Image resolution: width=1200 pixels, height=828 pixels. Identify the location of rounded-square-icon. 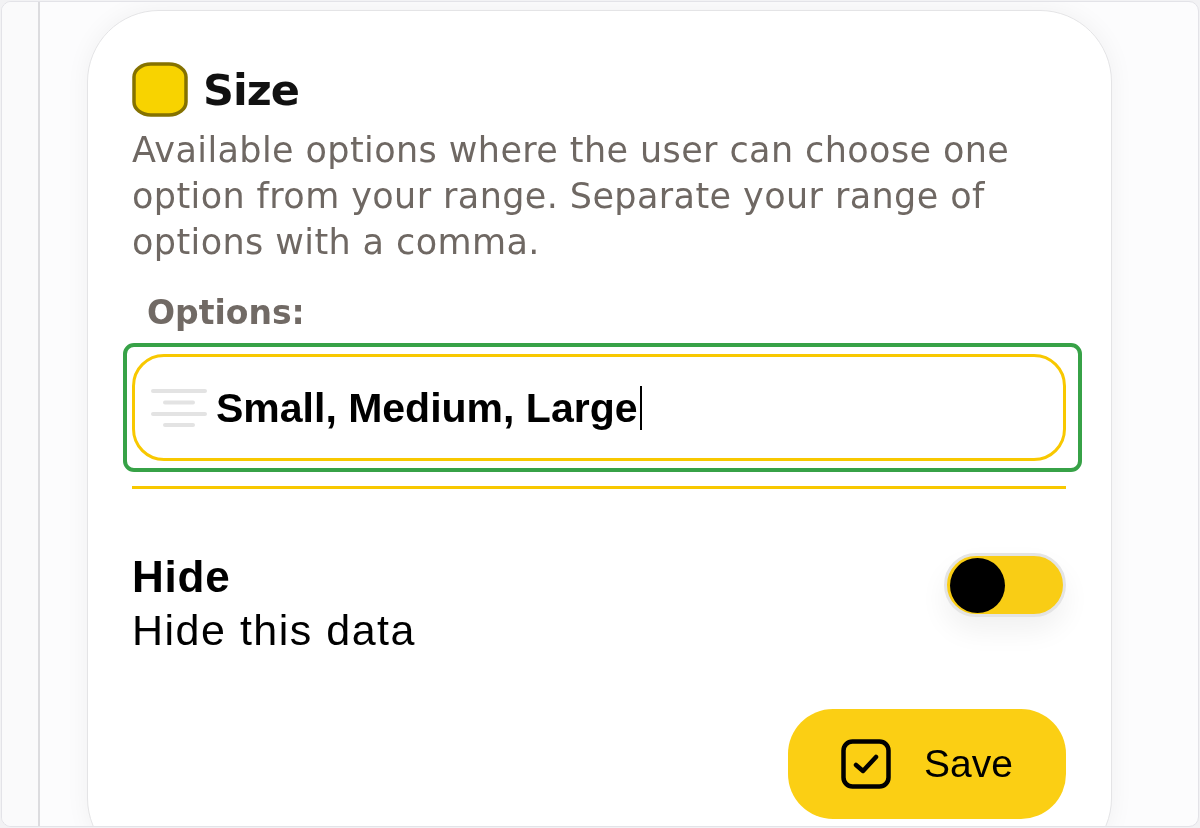
(160, 89).